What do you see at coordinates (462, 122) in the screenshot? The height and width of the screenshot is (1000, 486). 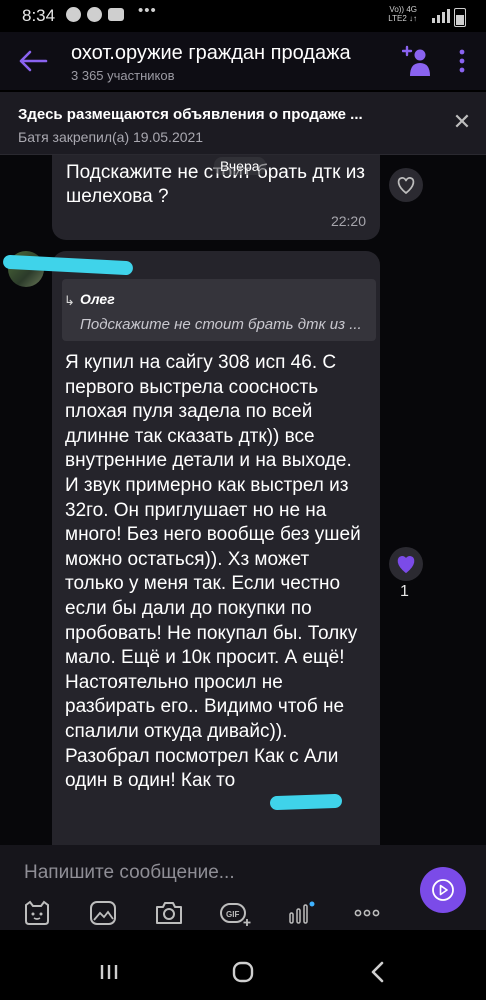 I see `close-pinned-icon: ✕` at bounding box center [462, 122].